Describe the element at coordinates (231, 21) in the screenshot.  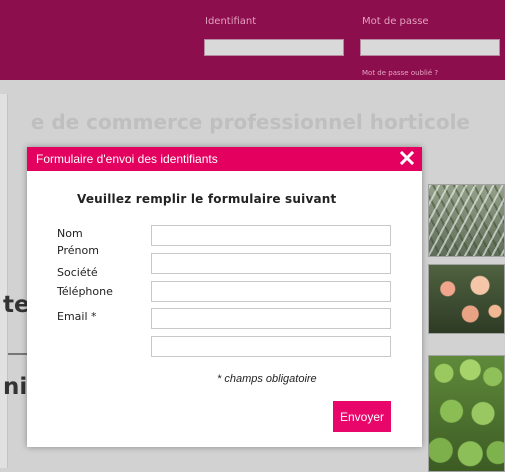
I see `identifiant-label: Identifiant` at that location.